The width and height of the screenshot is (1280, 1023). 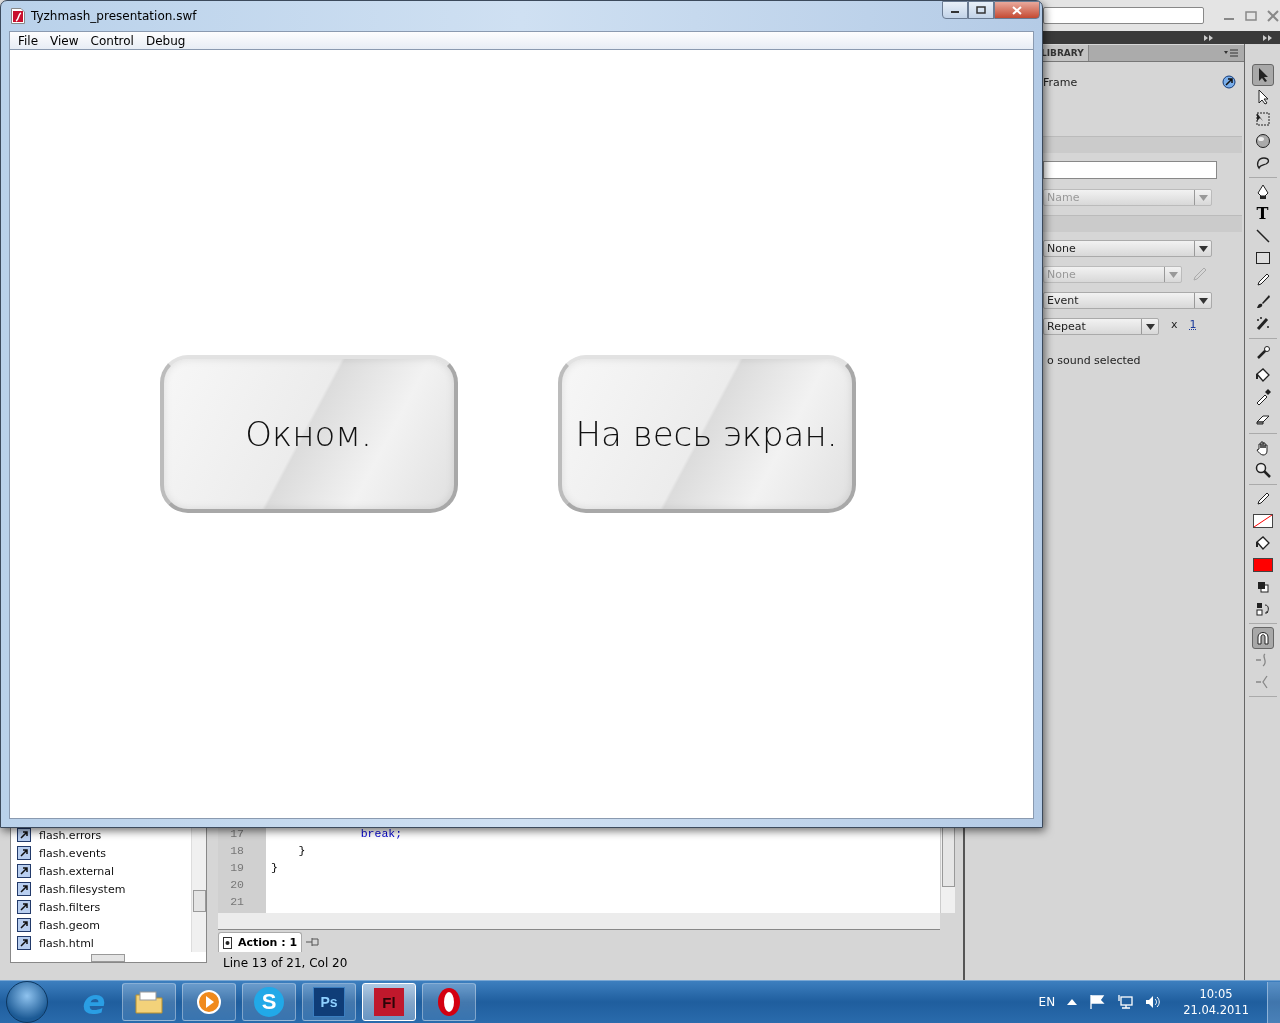 I want to click on language-indicator: EN, so click(x=1047, y=1002).